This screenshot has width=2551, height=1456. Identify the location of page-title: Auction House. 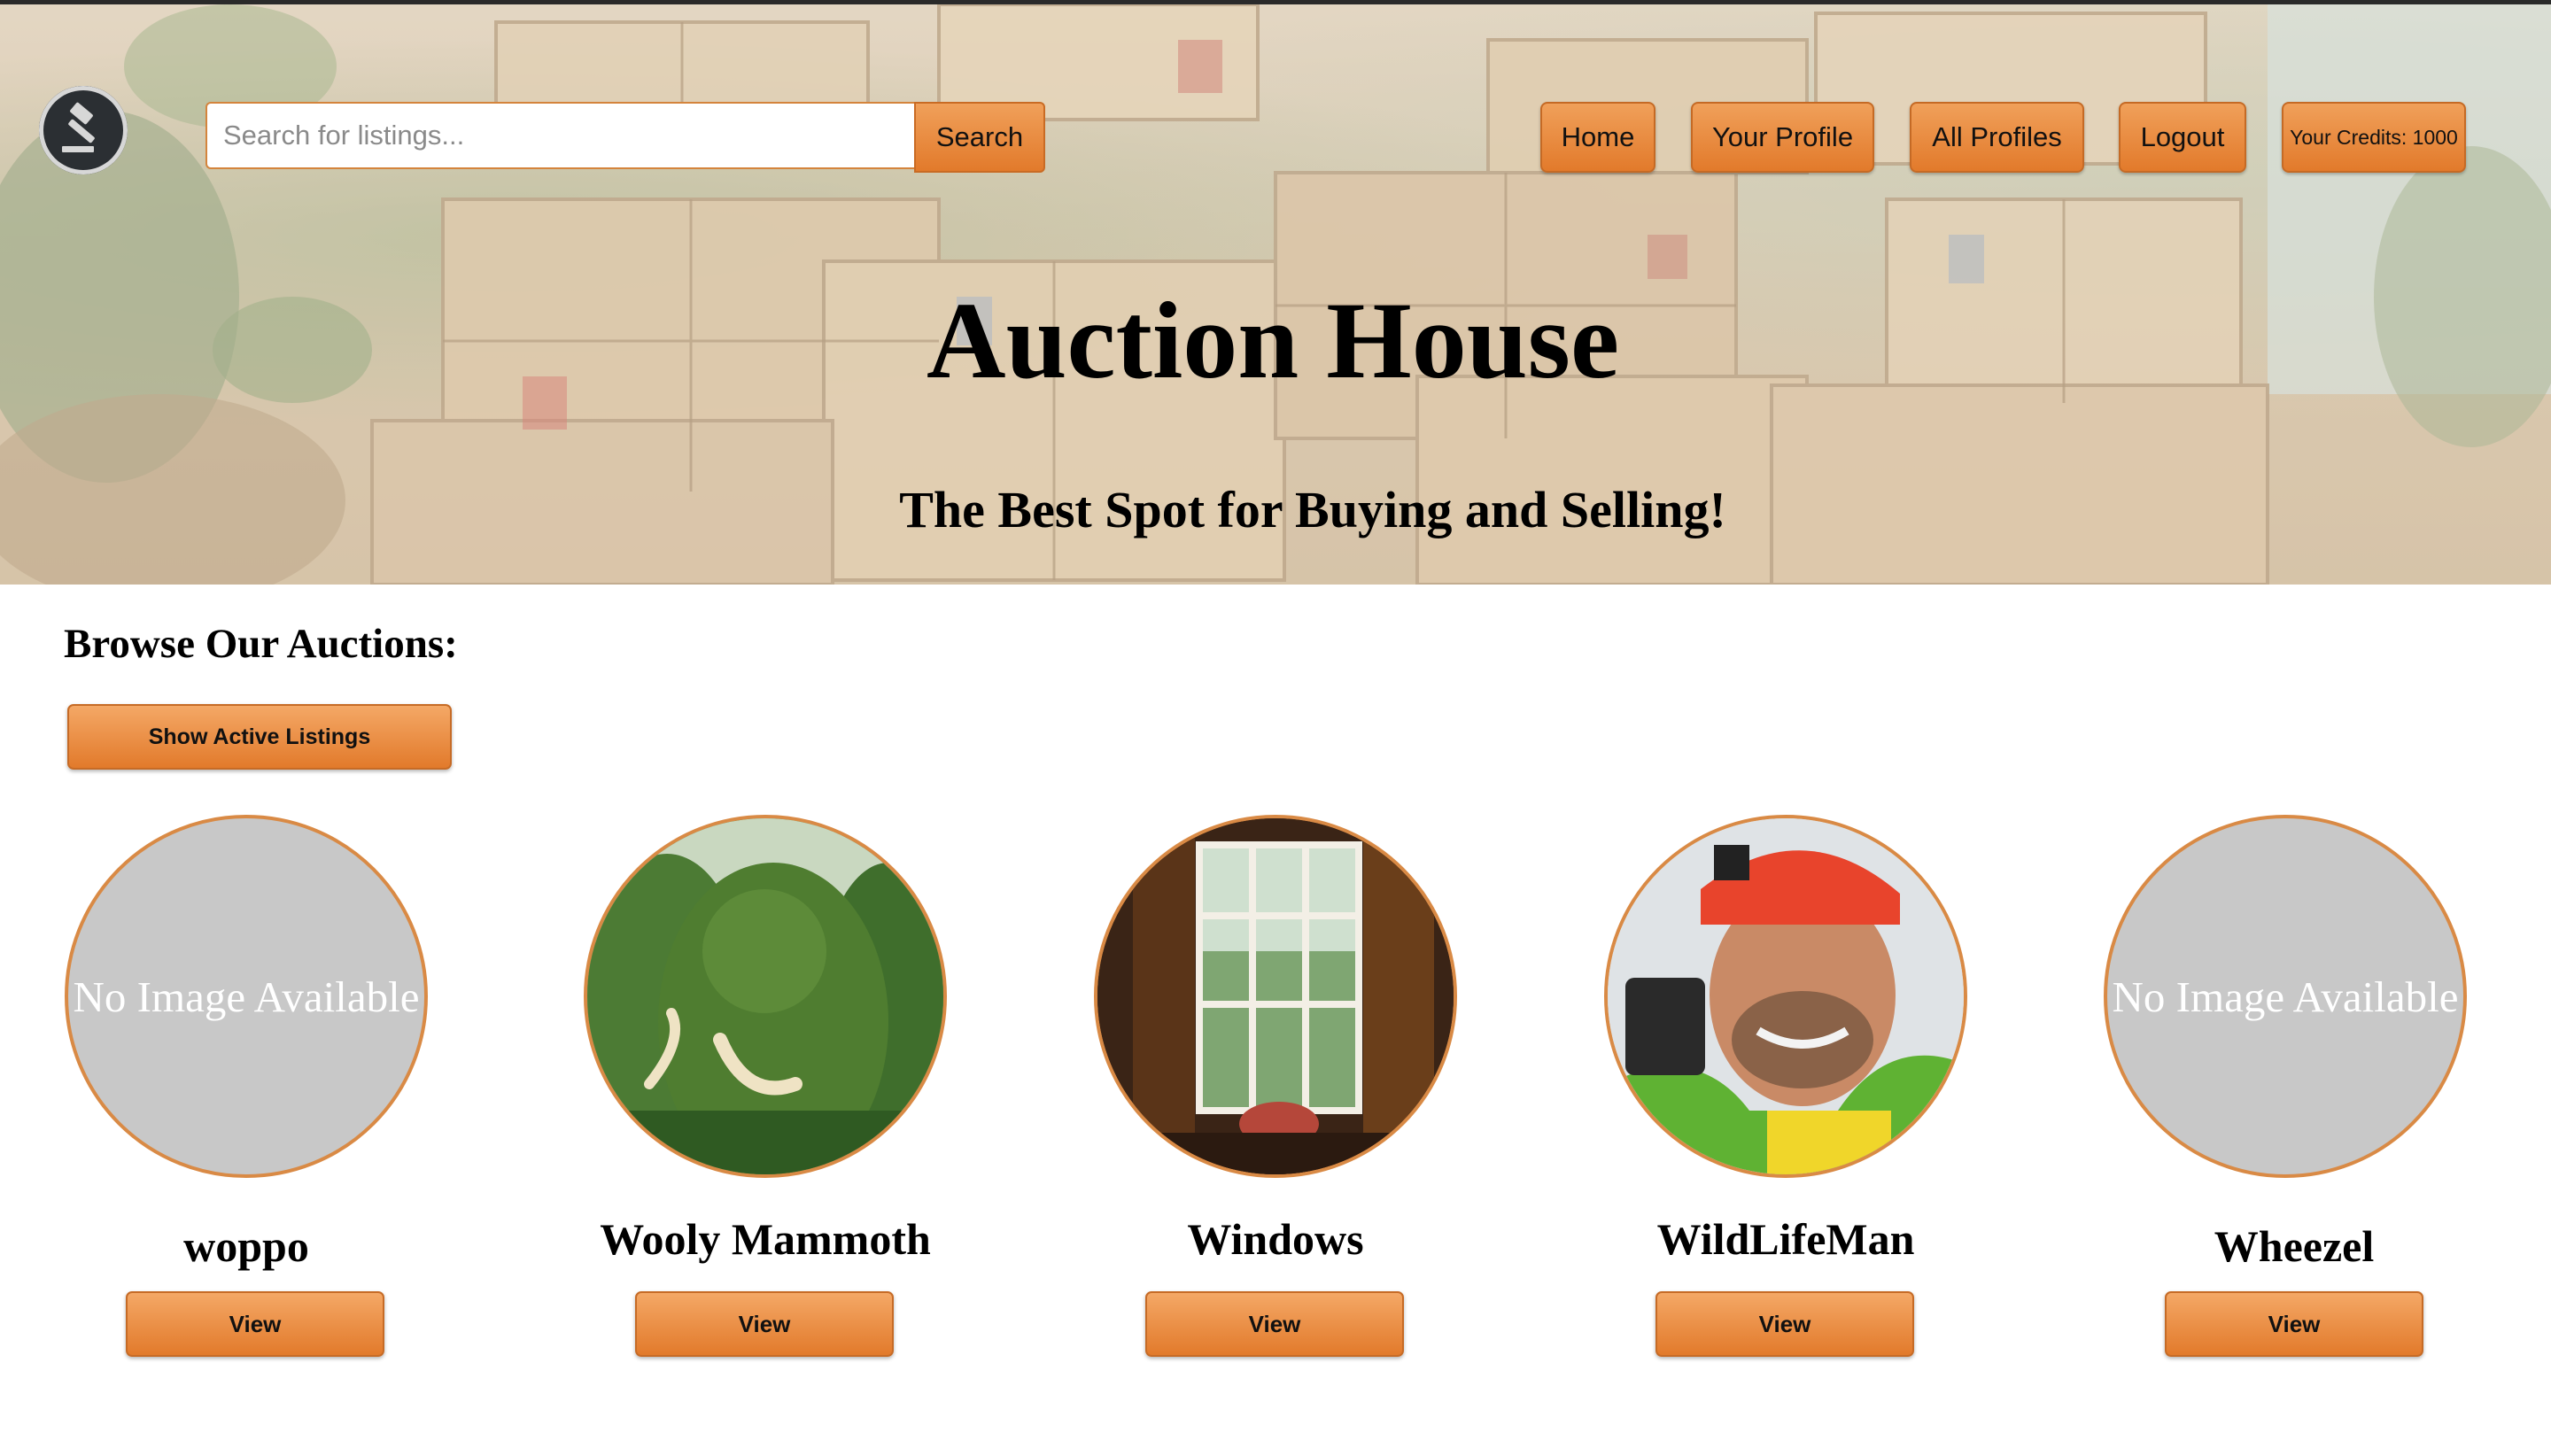
(1273, 340).